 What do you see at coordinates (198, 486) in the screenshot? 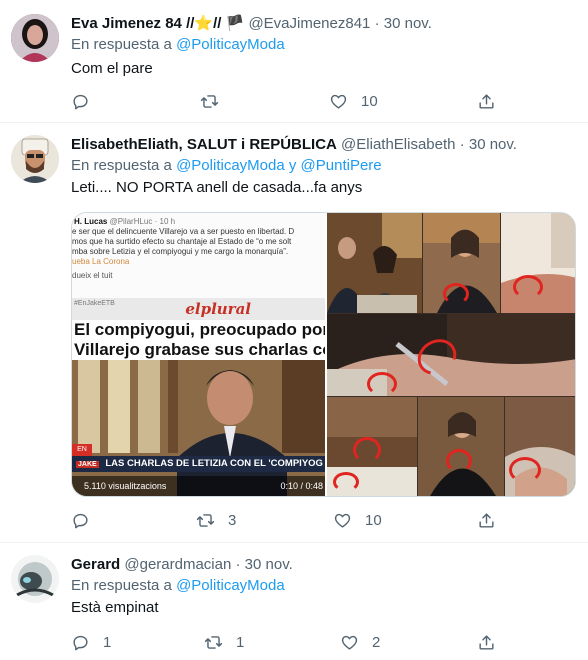
I see `video-controls: 5.110 visualitzacions 0:10 / 0:48` at bounding box center [198, 486].